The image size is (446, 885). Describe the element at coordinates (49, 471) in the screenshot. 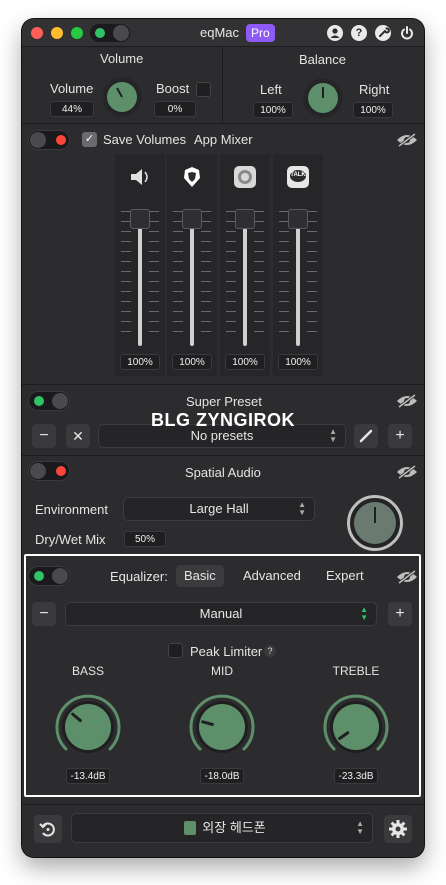

I see `spatial-audio-toggle` at that location.